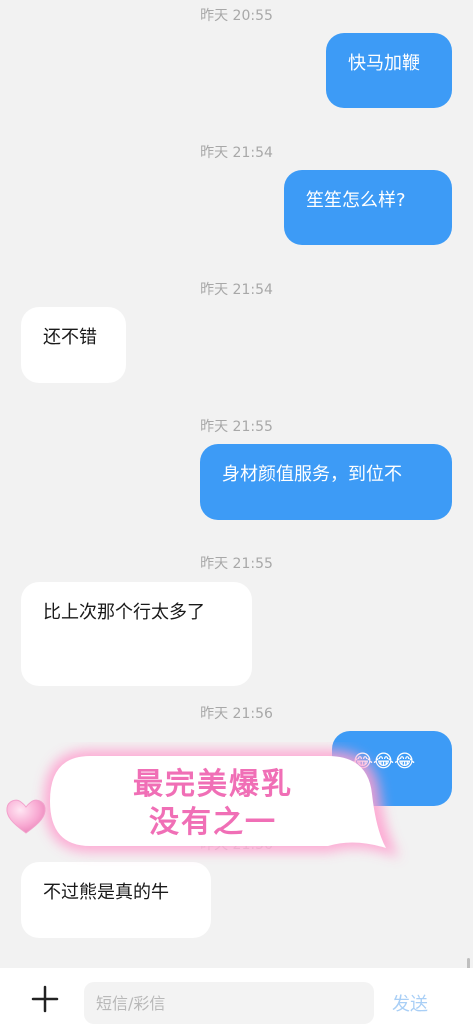 The image size is (473, 1024). Describe the element at coordinates (326, 482) in the screenshot. I see `message-bubble-outgoing: 身材颜值服务，到位不` at that location.